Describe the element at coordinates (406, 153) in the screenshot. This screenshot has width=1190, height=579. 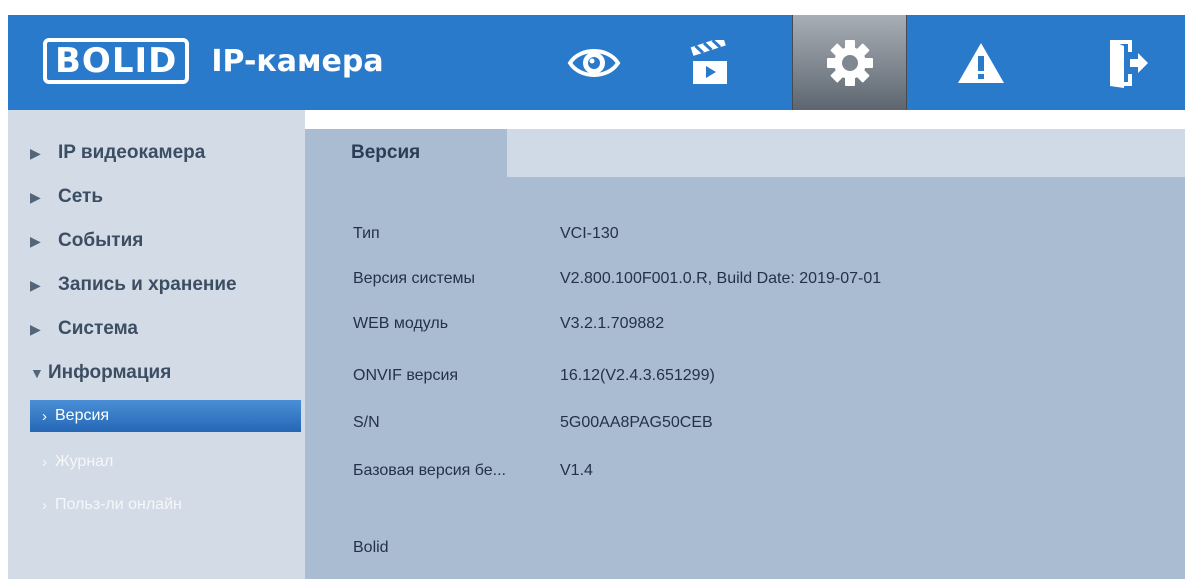
I see `tab-version: Версия` at that location.